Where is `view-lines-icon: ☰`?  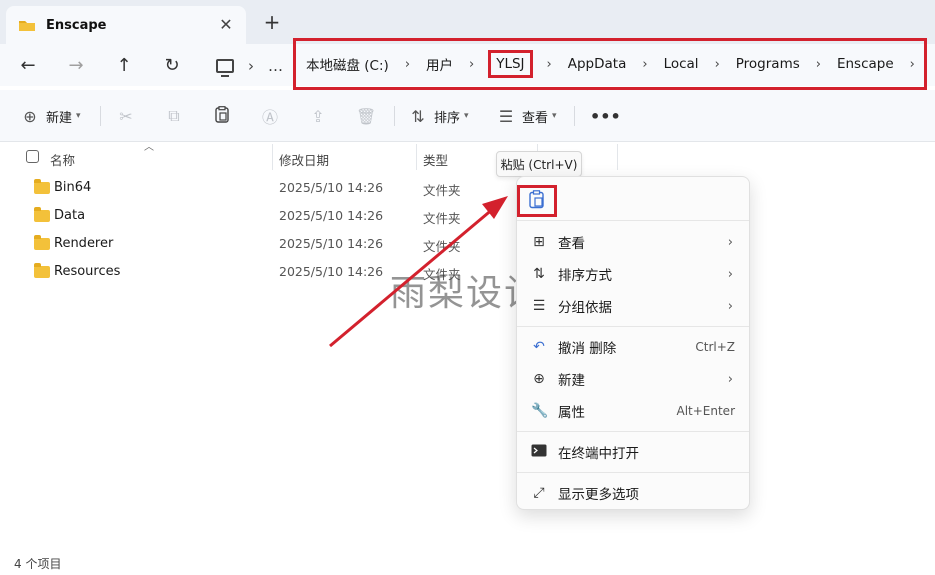
view-lines-icon: ☰ is located at coordinates (506, 116).